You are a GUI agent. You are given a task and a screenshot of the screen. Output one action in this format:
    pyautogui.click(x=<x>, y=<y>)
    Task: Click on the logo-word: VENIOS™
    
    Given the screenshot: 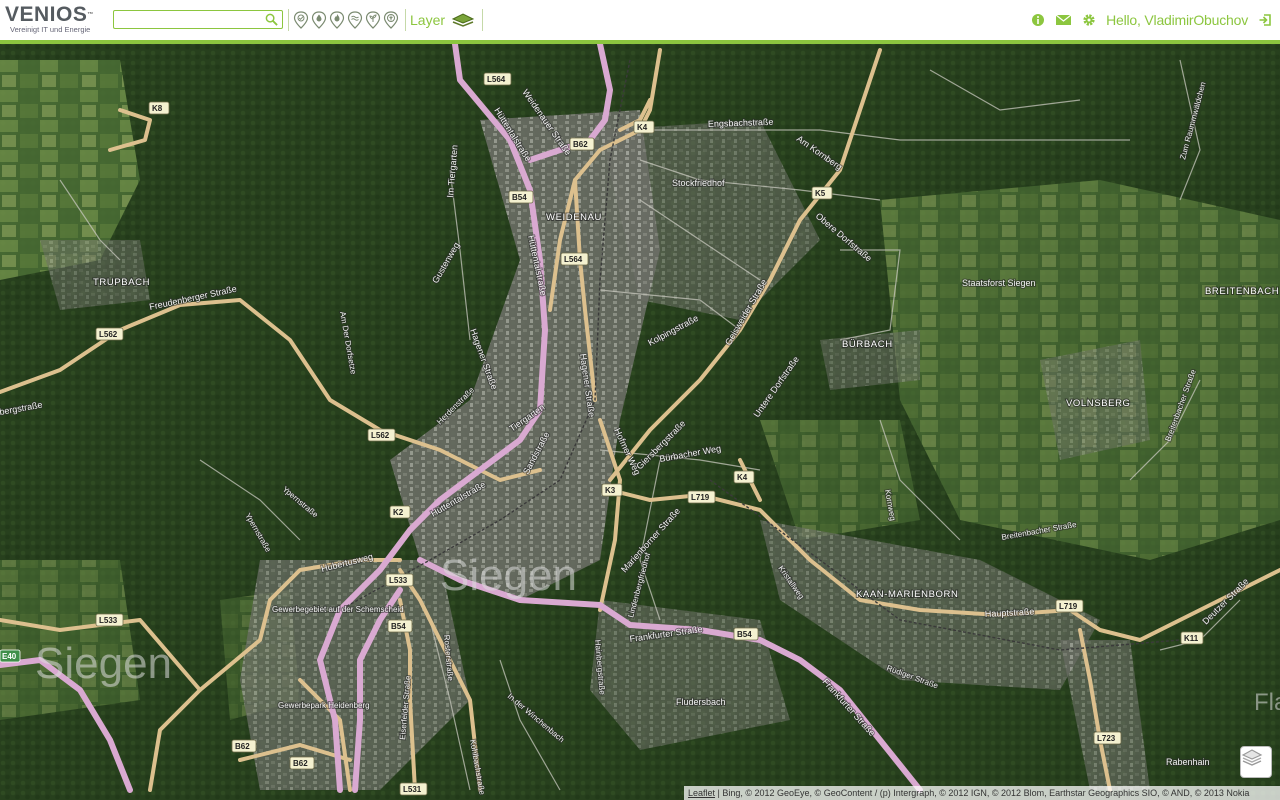 What is the action you would take?
    pyautogui.click(x=49, y=14)
    